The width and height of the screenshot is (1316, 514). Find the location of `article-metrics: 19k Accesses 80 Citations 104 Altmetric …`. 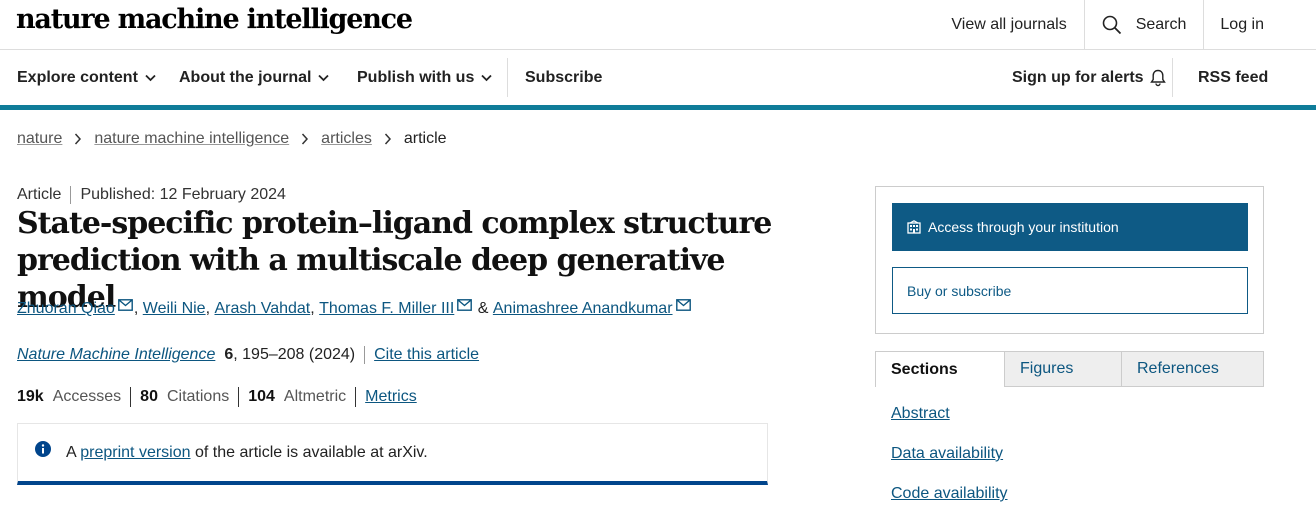

article-metrics: 19k Accesses 80 Citations 104 Altmetric … is located at coordinates (217, 397).